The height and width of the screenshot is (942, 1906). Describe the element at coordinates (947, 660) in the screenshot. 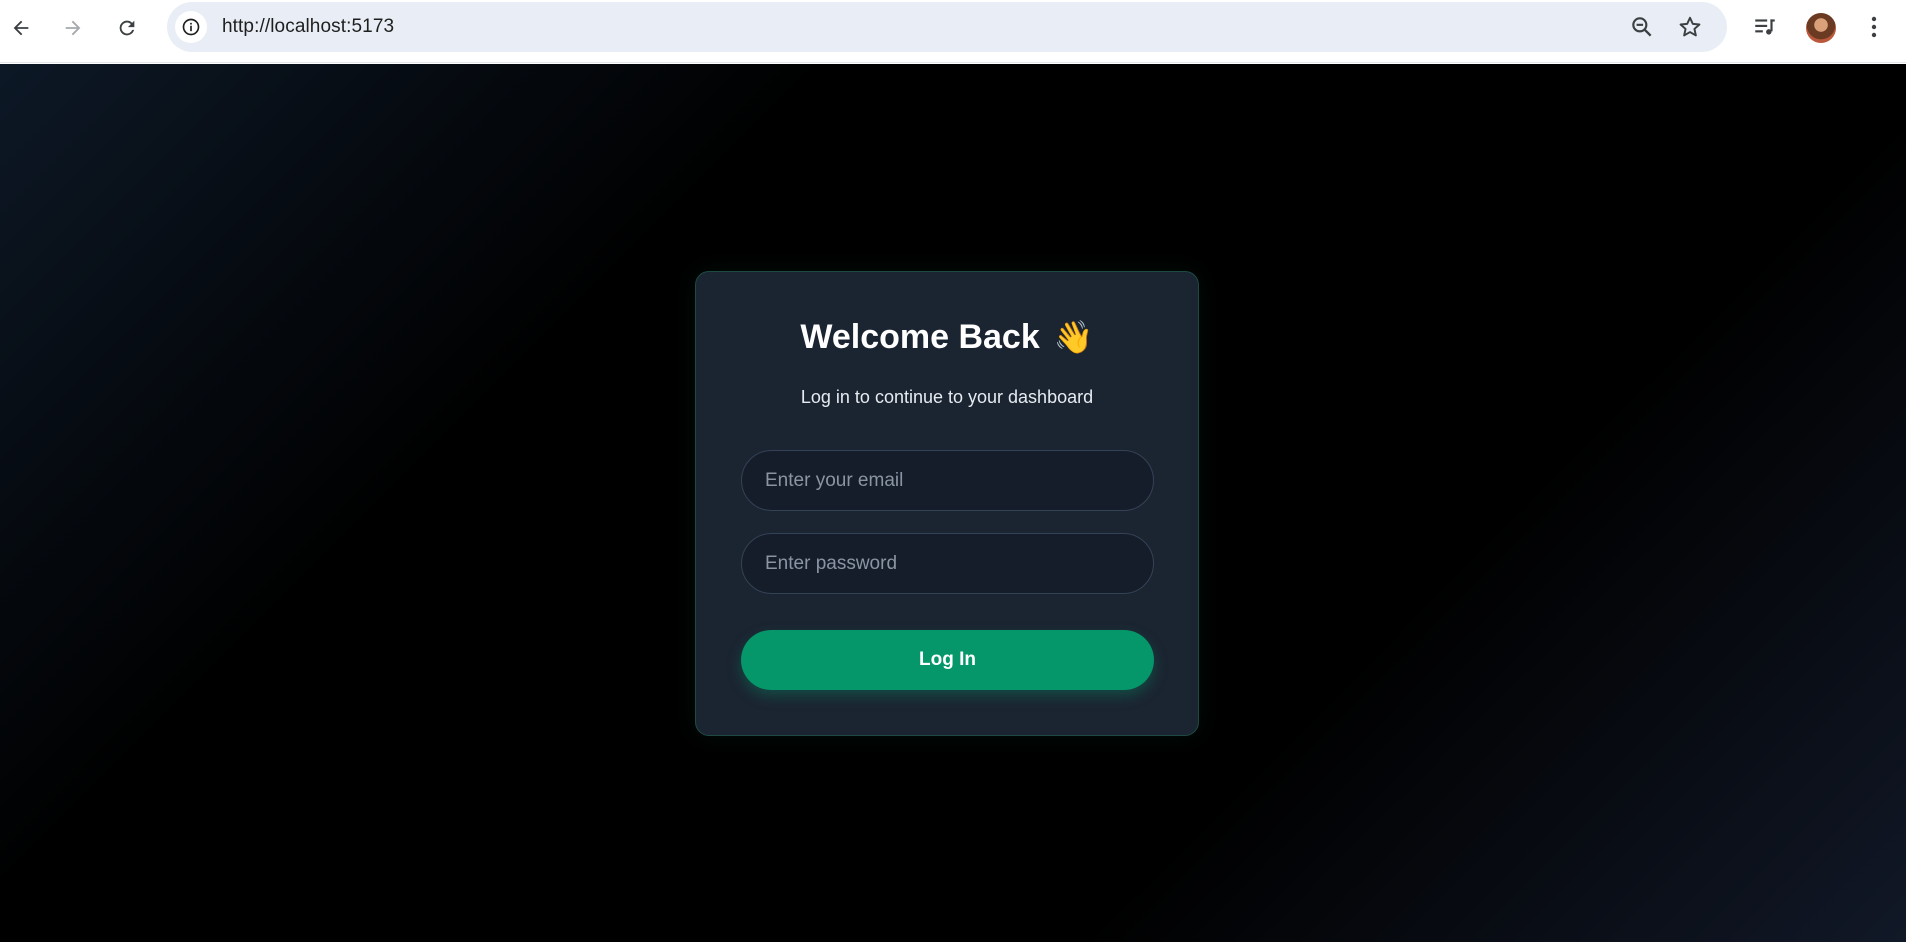

I see `login-button: Log In` at that location.